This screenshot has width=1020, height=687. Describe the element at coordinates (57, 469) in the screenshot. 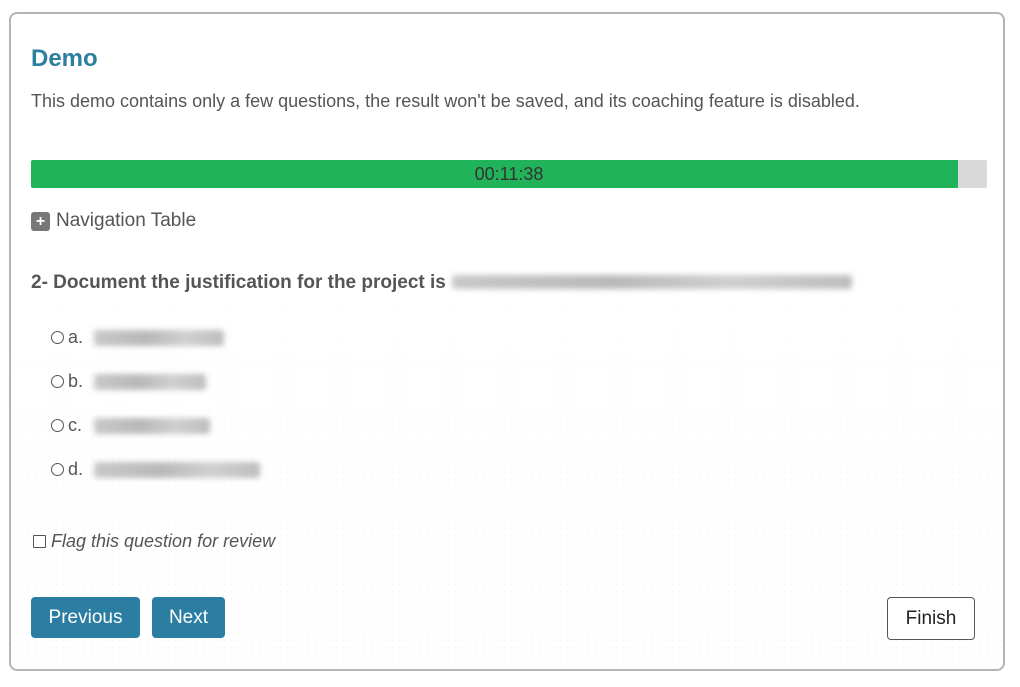

I see `option-d-radio` at that location.